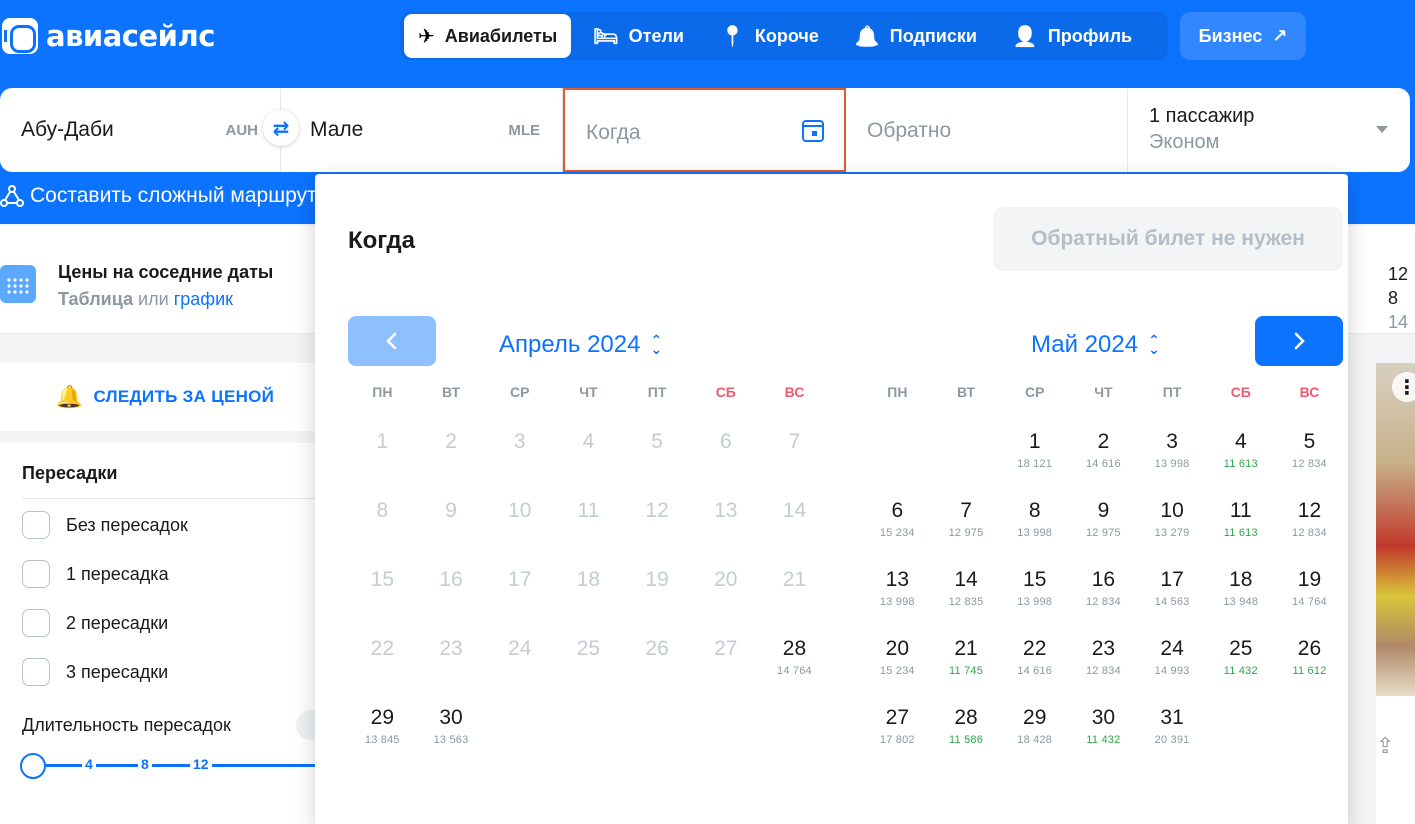  Describe the element at coordinates (1309, 582) in the screenshot. I see `calendar-day: 1914 764` at that location.